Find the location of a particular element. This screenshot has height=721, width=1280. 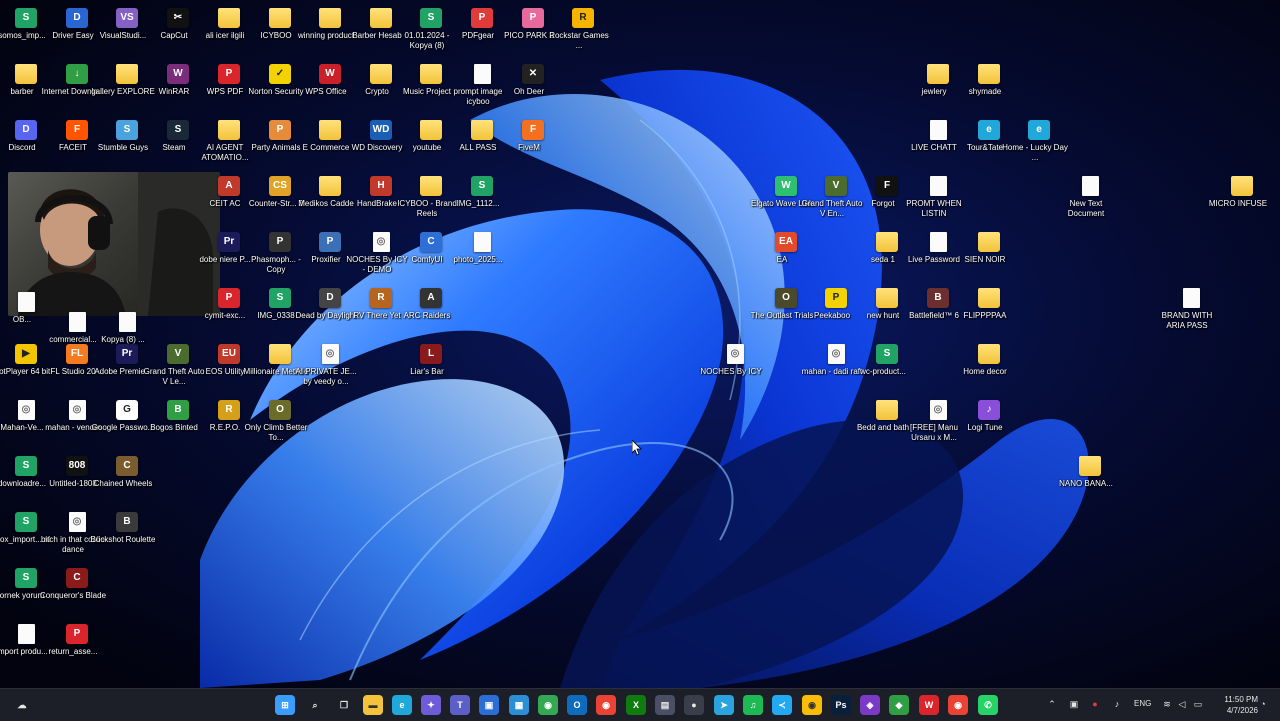

desktop-icon: shymade is located at coordinates (989, 89).